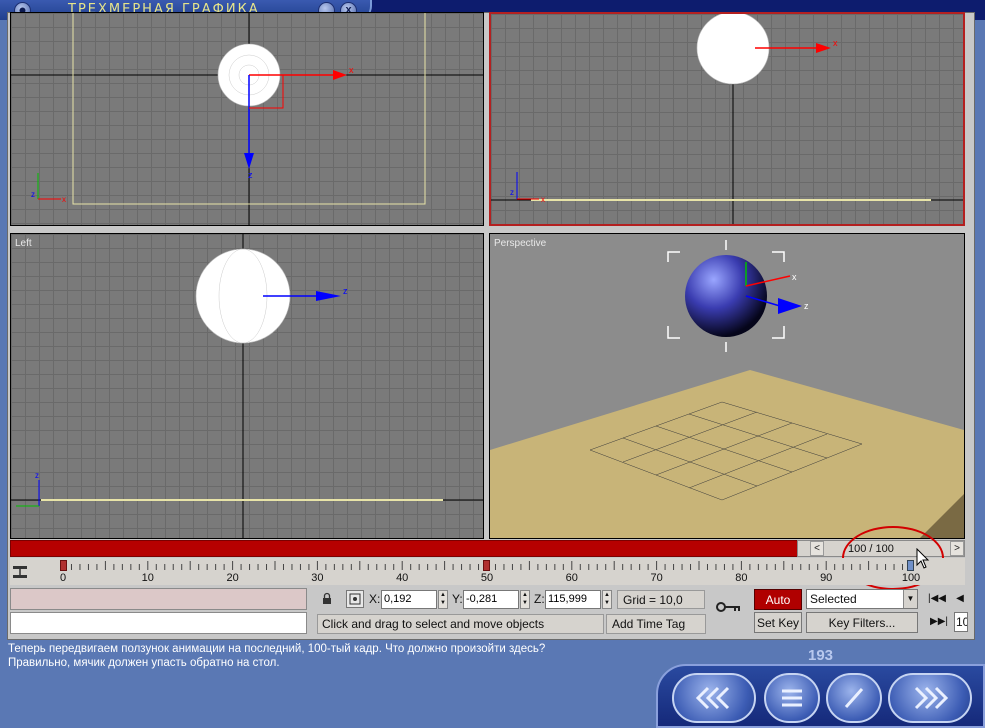 The height and width of the screenshot is (728, 985). I want to click on maxscript-listener-pink, so click(158, 599).